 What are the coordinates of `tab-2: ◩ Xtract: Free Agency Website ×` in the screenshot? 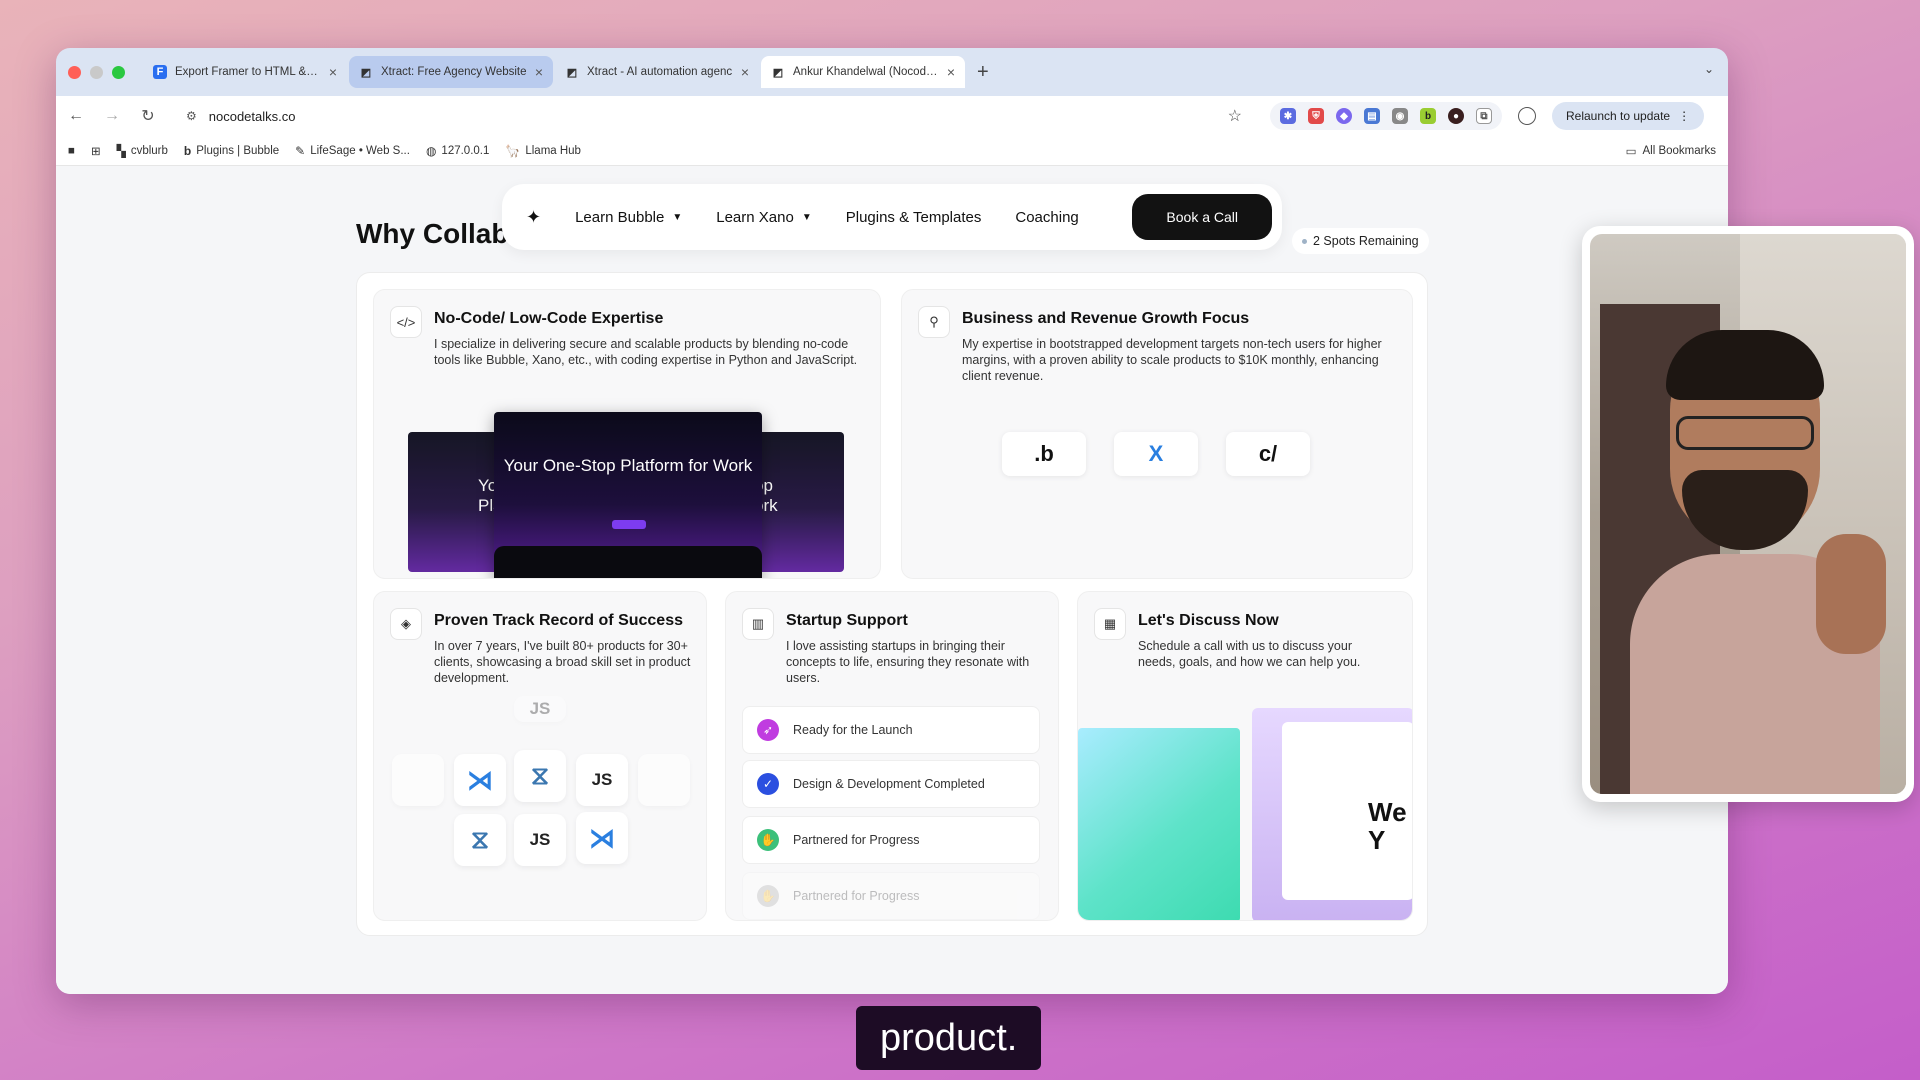 It's located at (451, 72).